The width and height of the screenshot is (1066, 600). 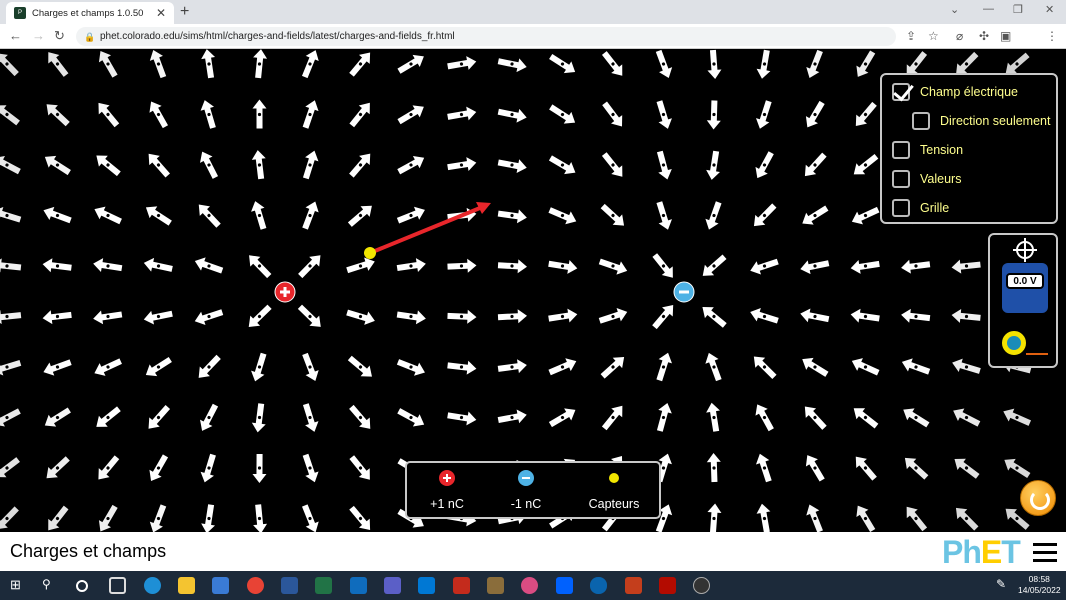 What do you see at coordinates (984, 36) in the screenshot?
I see `puzzle-icon: ✣` at bounding box center [984, 36].